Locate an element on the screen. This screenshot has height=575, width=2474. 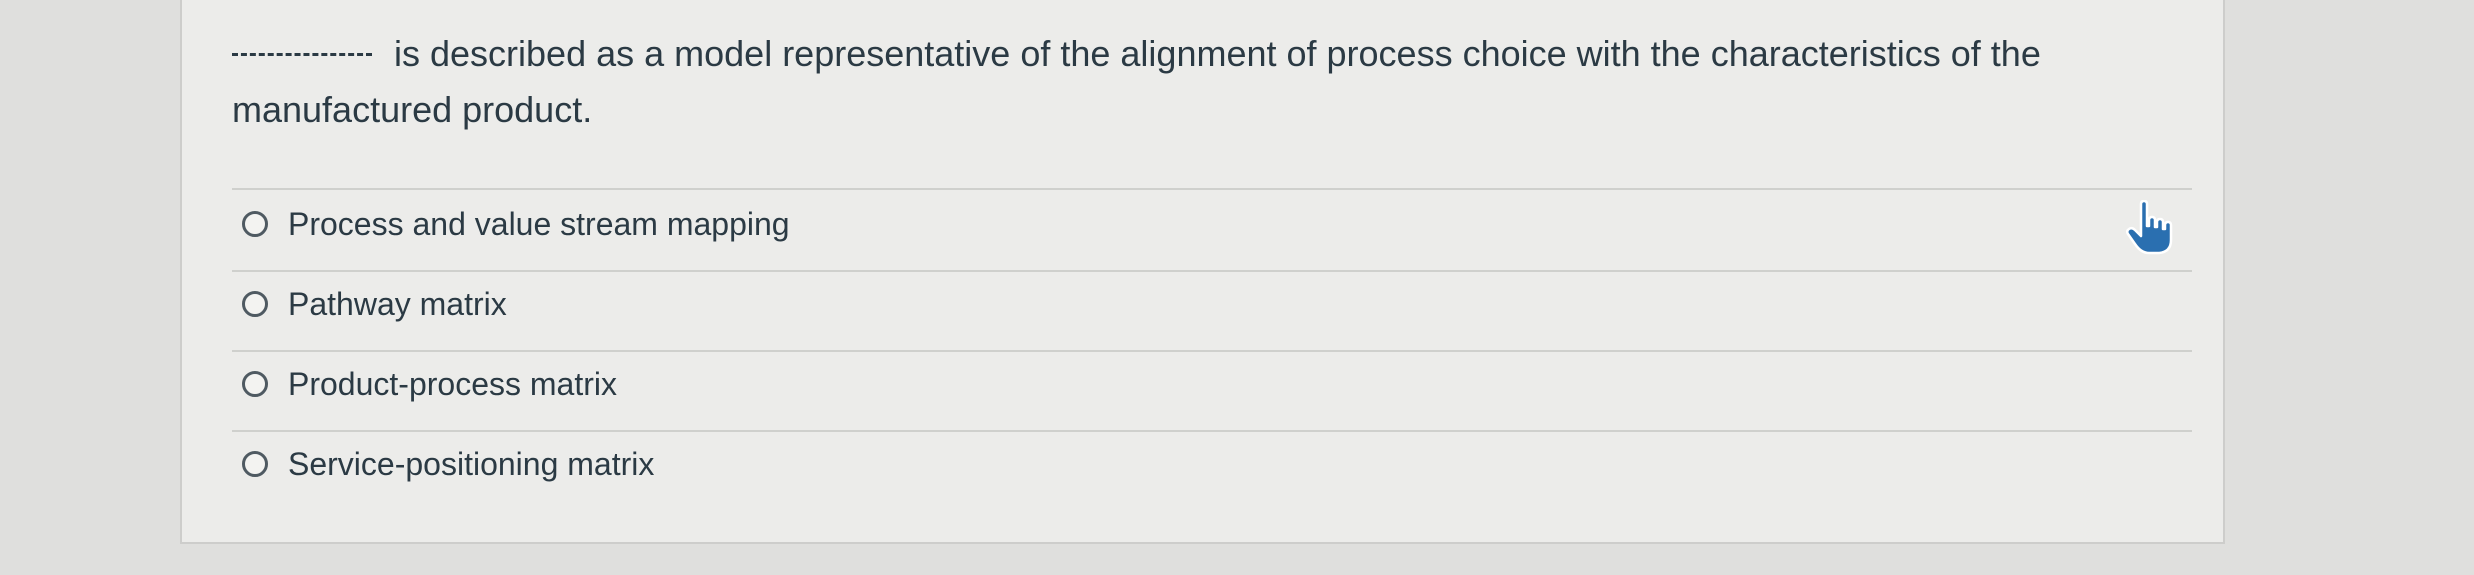
answer-label: Product-process matrix is located at coordinates (452, 383).